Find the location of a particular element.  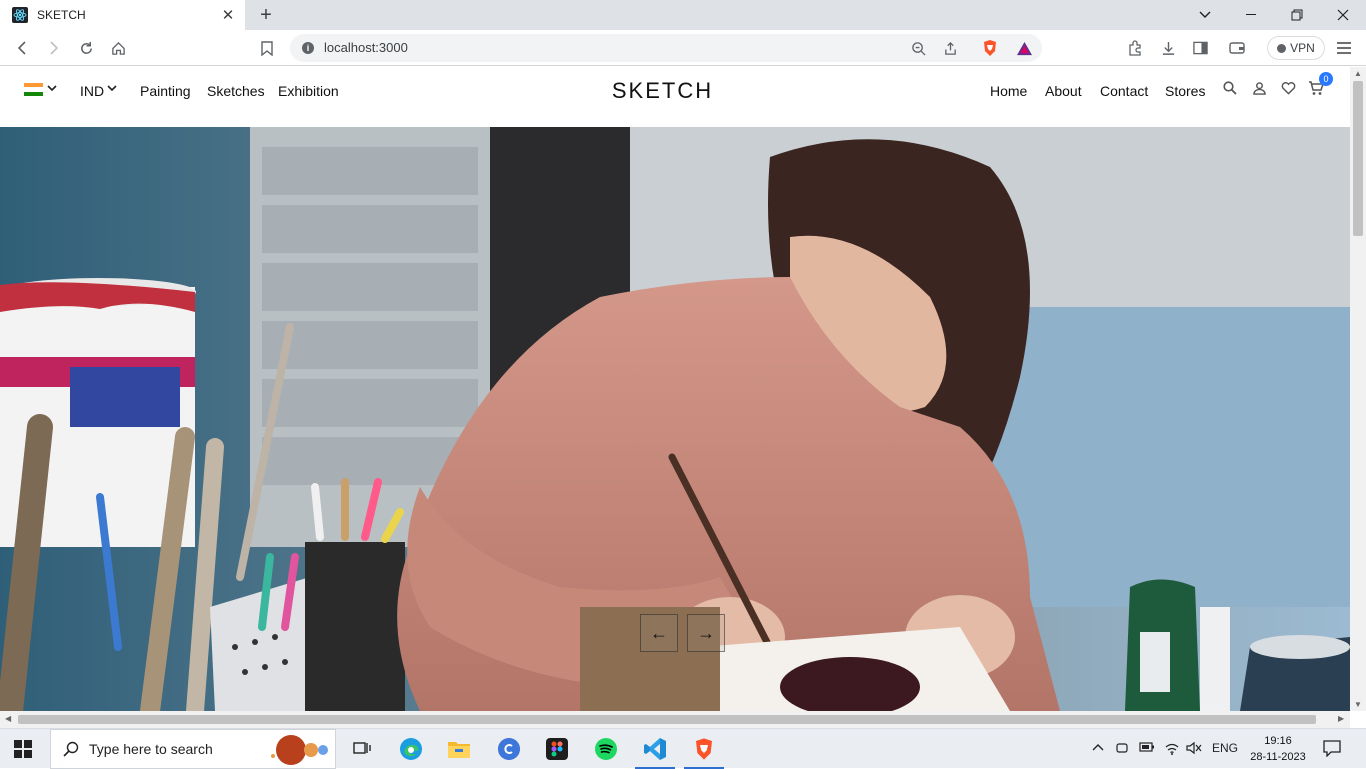

restore-button is located at coordinates (1297, 15).